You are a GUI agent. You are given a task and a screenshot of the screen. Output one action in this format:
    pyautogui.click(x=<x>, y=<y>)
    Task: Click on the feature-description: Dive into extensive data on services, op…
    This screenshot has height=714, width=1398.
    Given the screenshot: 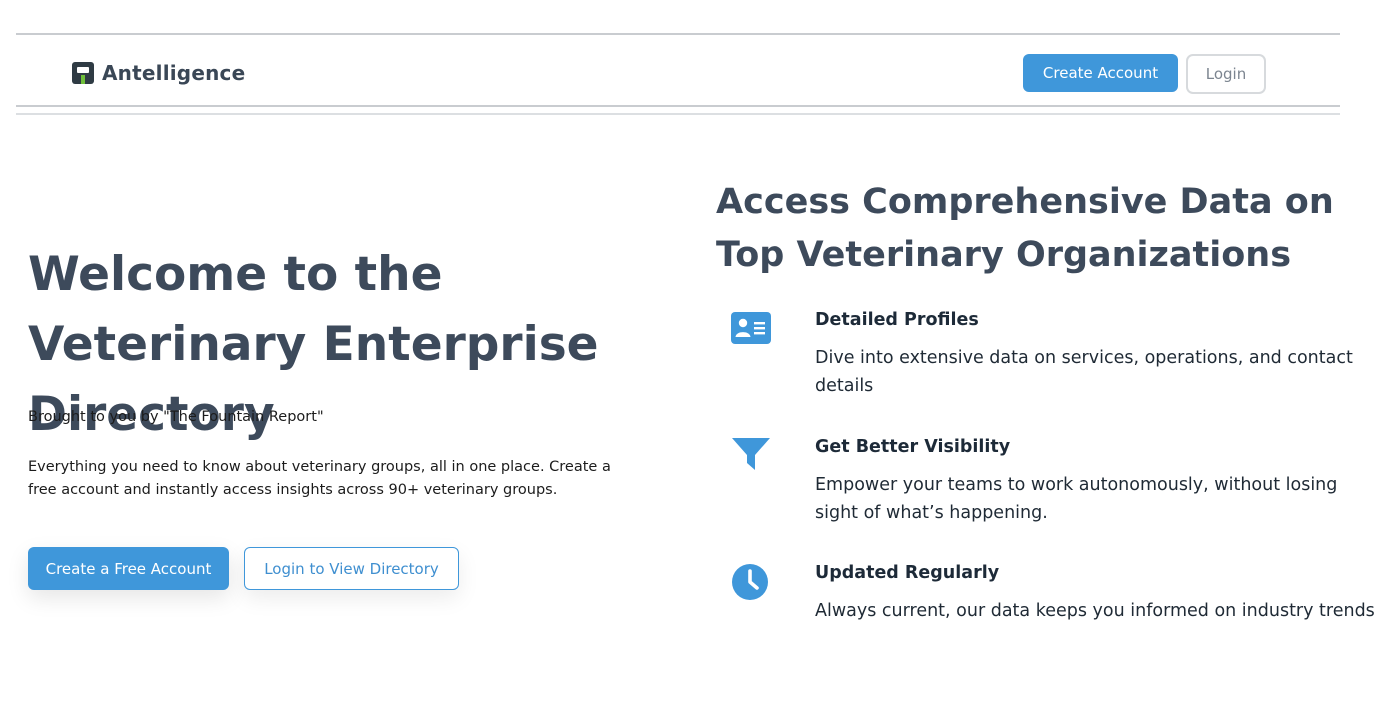 What is the action you would take?
    pyautogui.click(x=1084, y=372)
    